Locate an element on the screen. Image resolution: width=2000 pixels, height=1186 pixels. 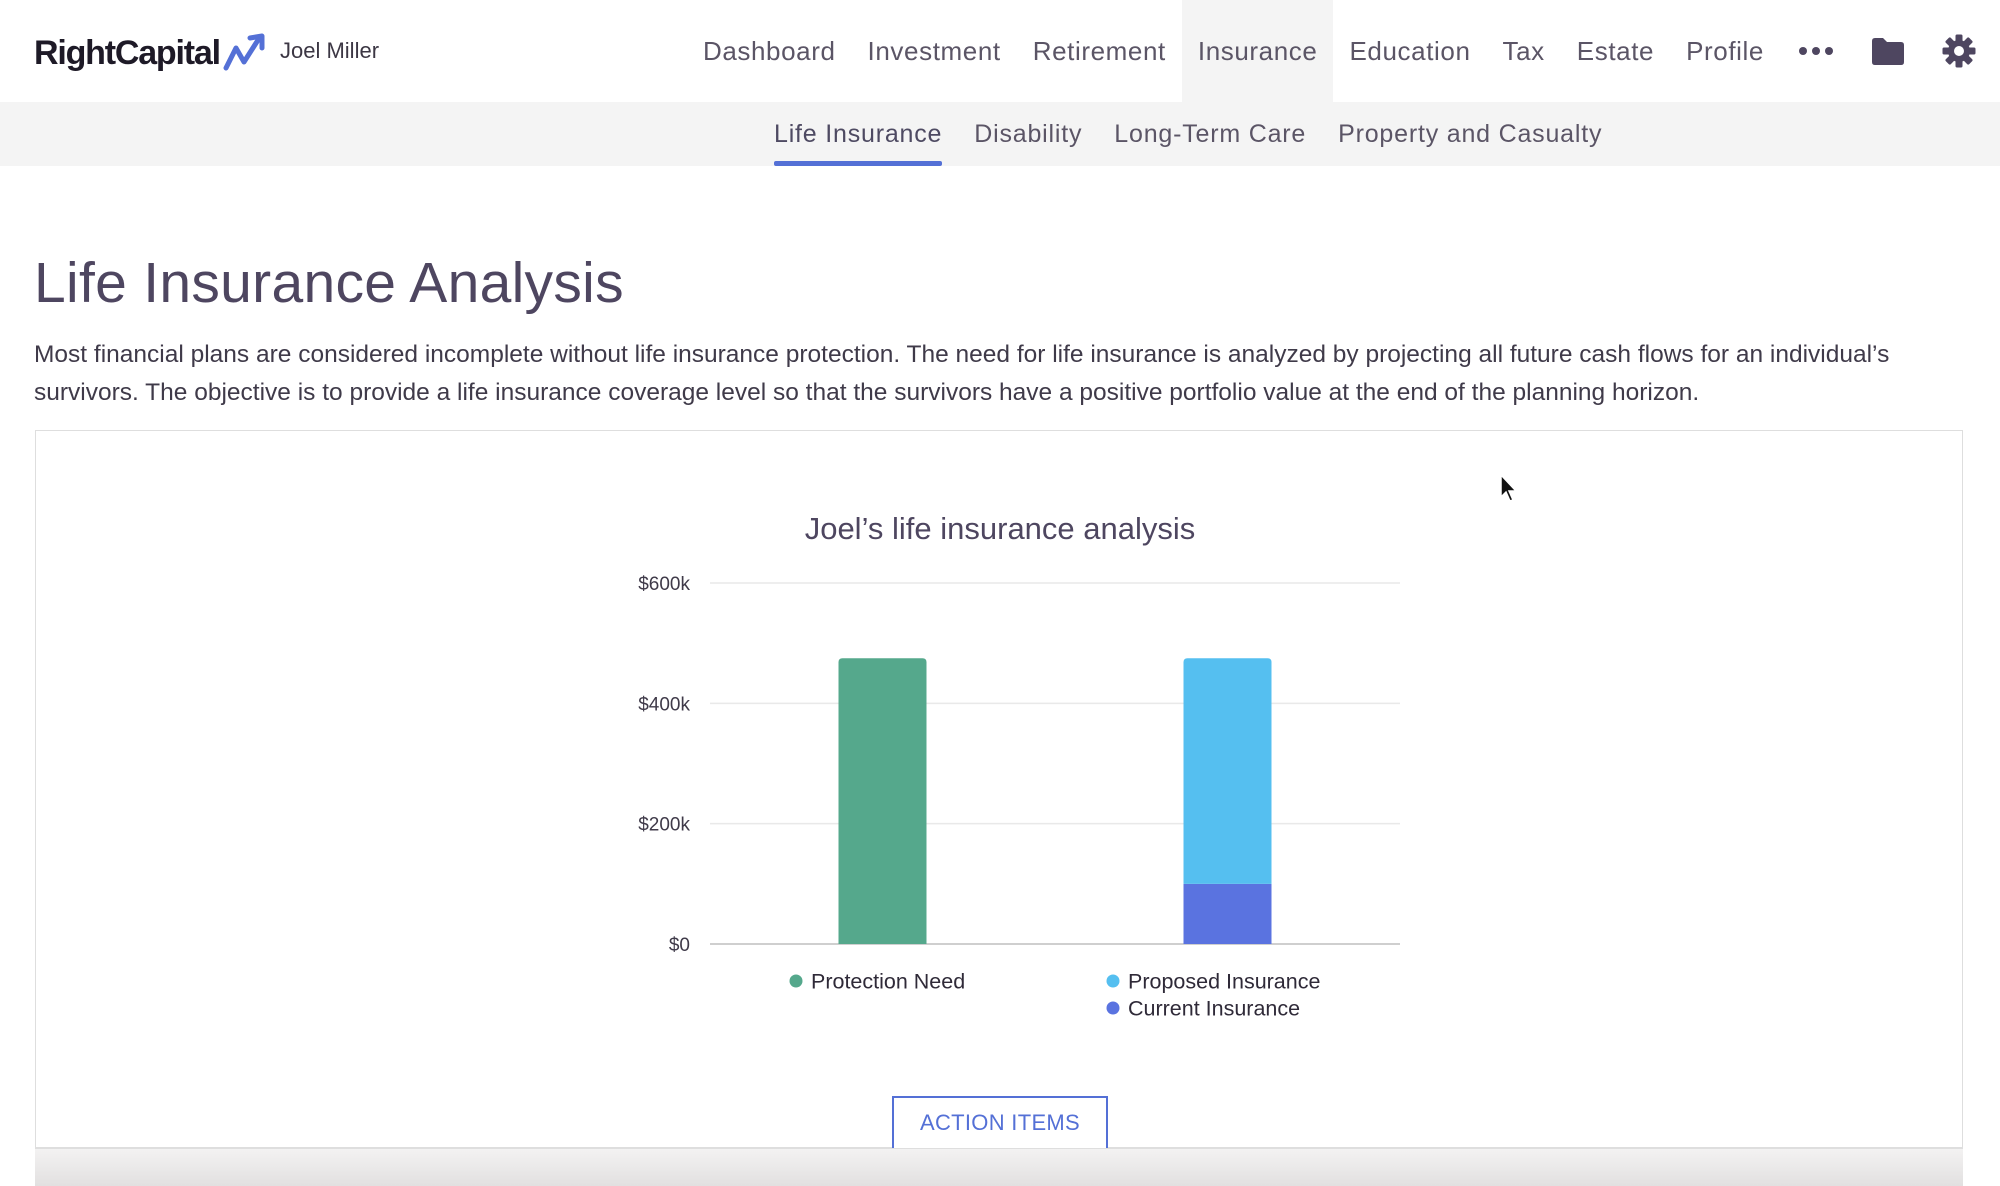
folder-icon is located at coordinates (1888, 51).